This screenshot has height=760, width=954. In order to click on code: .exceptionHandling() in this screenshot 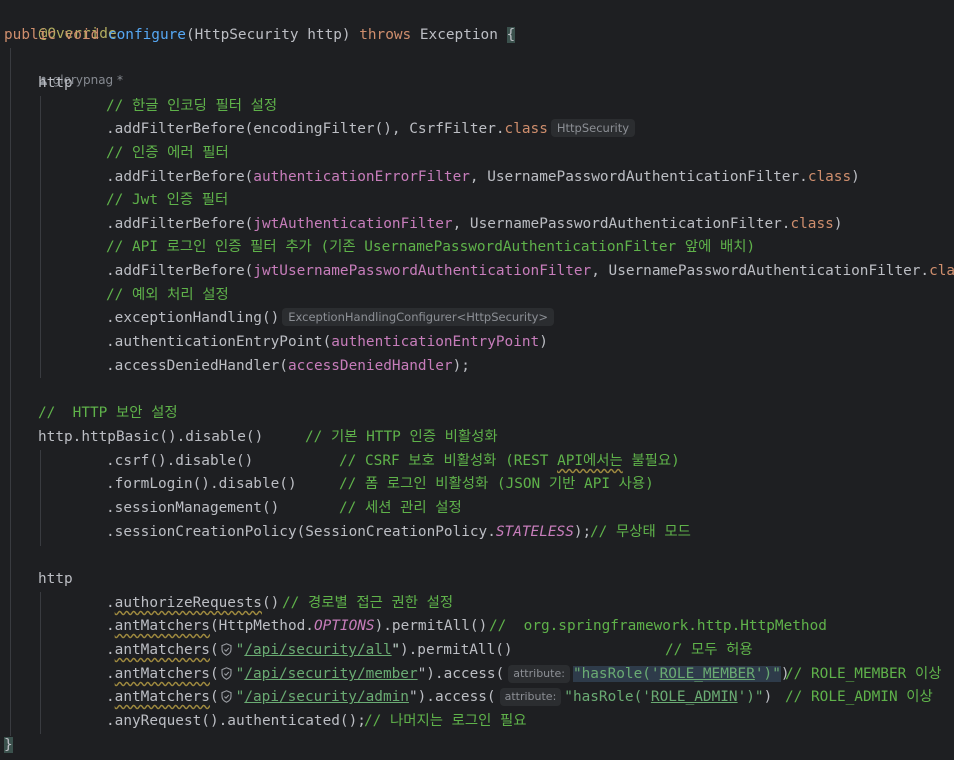, I will do `click(193, 318)`.